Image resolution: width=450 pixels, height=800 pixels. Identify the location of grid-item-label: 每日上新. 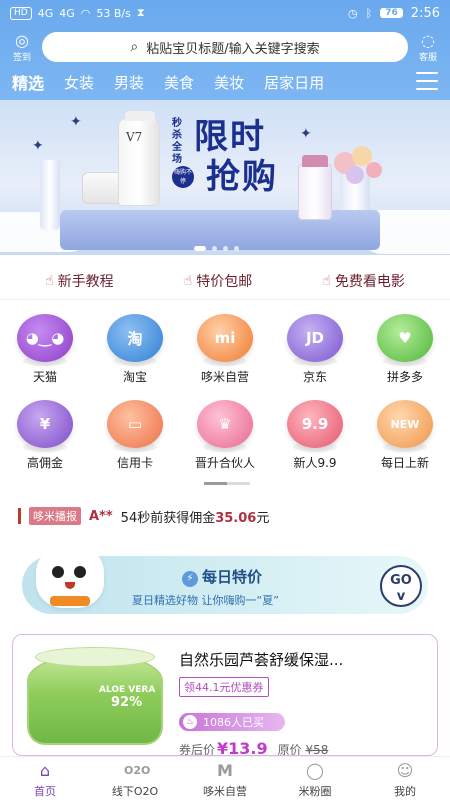
(404, 463).